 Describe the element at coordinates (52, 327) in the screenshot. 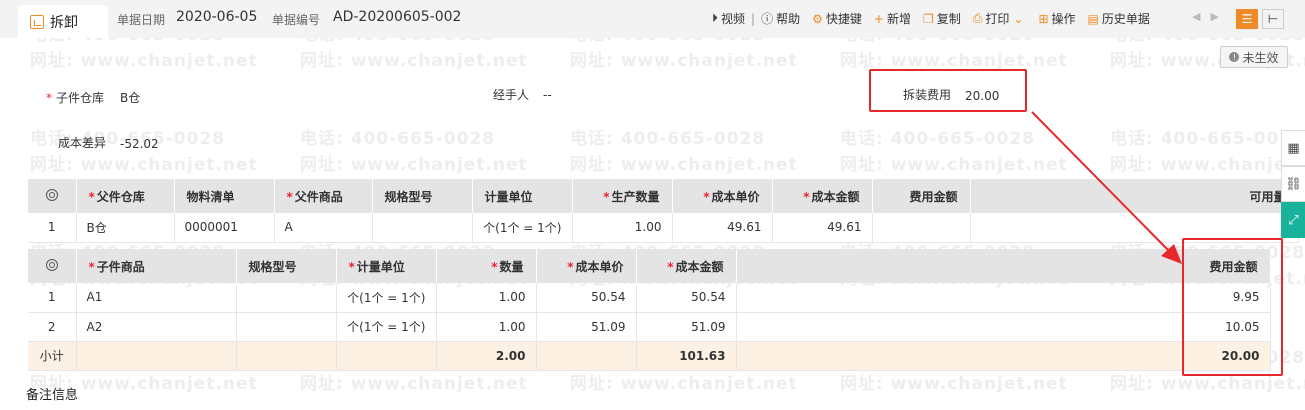

I see `row-number: 2` at that location.